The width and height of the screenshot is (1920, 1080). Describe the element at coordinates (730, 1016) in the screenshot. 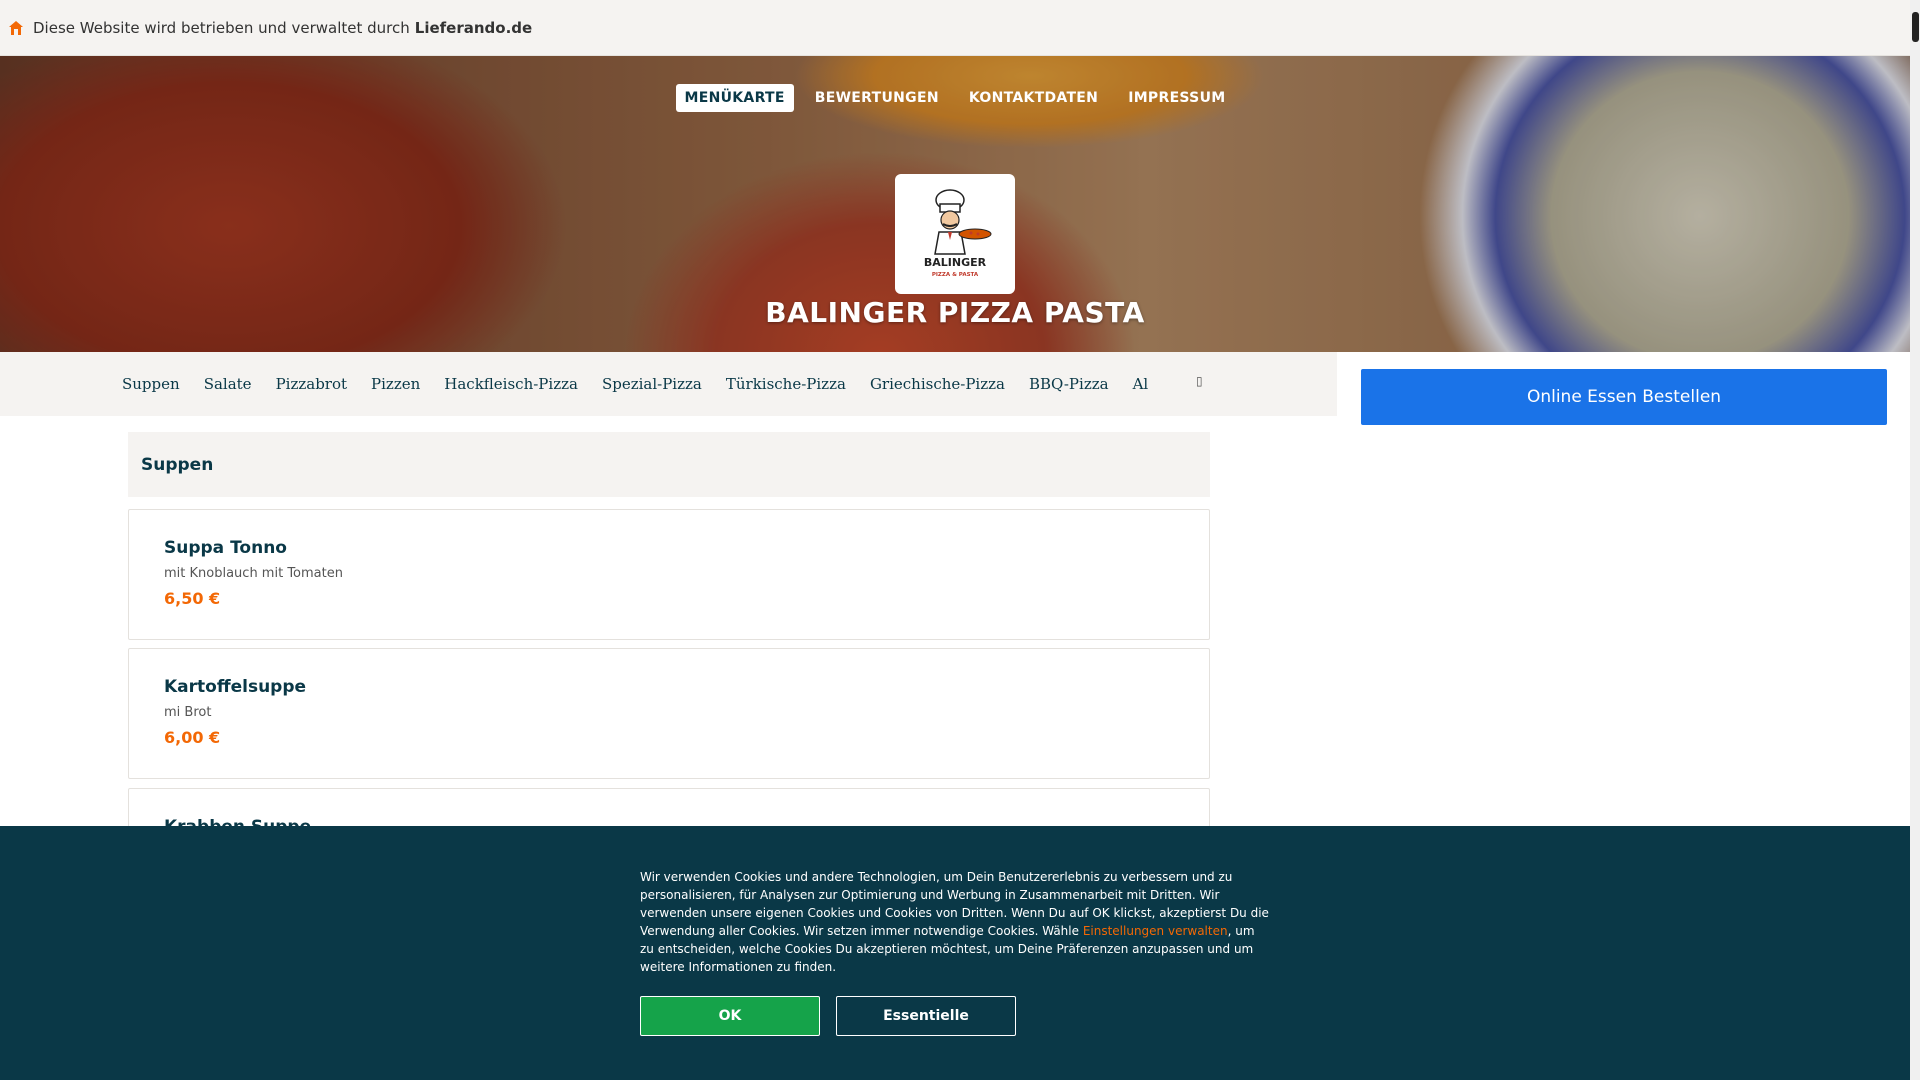

I see `cookie-ok-button: OK` at that location.